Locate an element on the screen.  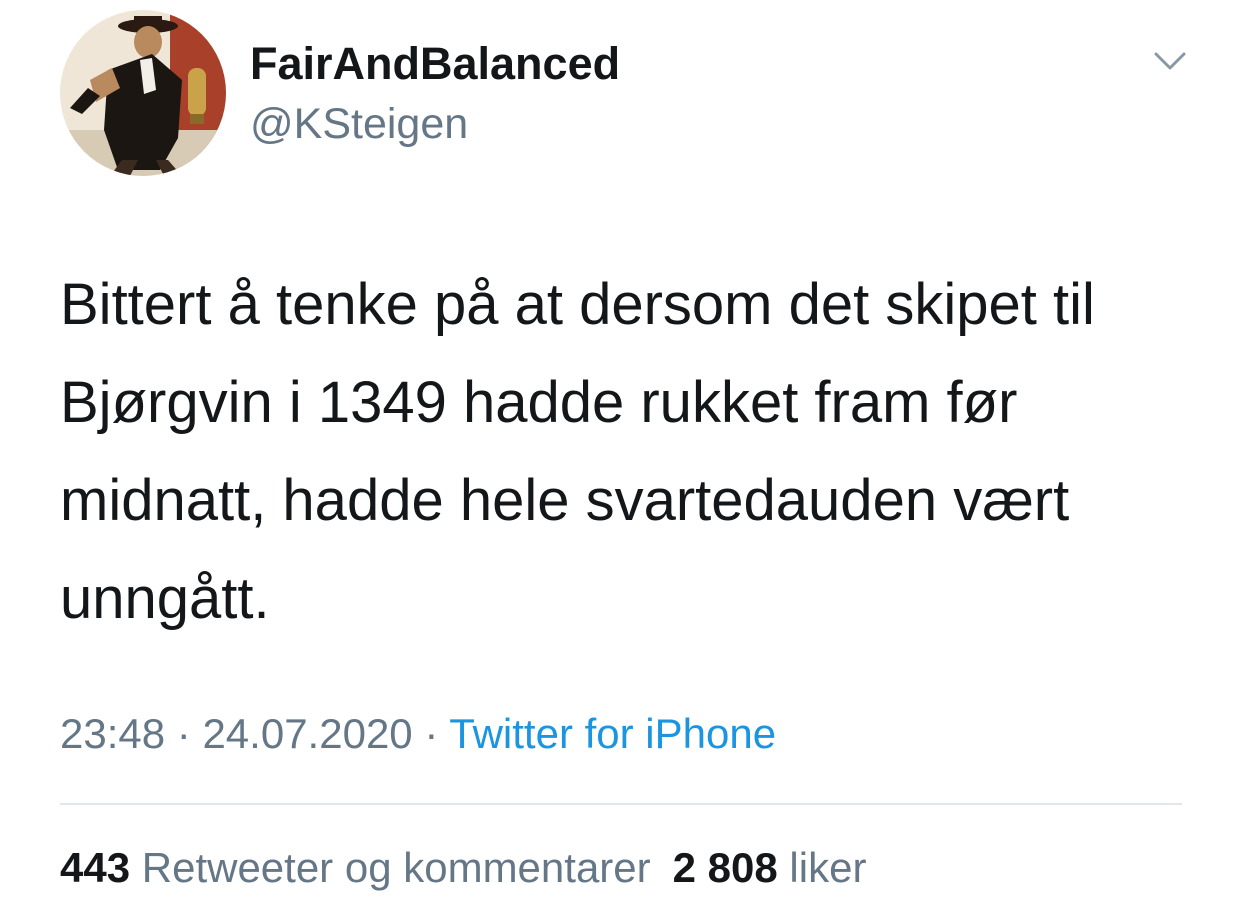
tweet-time: 23:48 is located at coordinates (112, 733).